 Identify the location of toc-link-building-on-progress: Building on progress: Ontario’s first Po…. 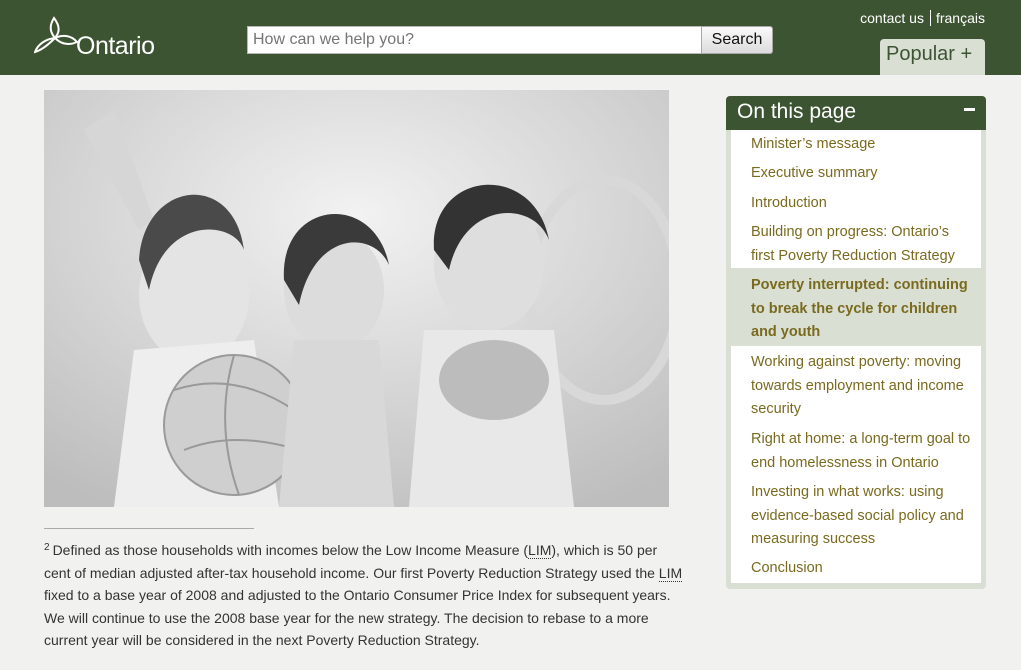
(856, 244).